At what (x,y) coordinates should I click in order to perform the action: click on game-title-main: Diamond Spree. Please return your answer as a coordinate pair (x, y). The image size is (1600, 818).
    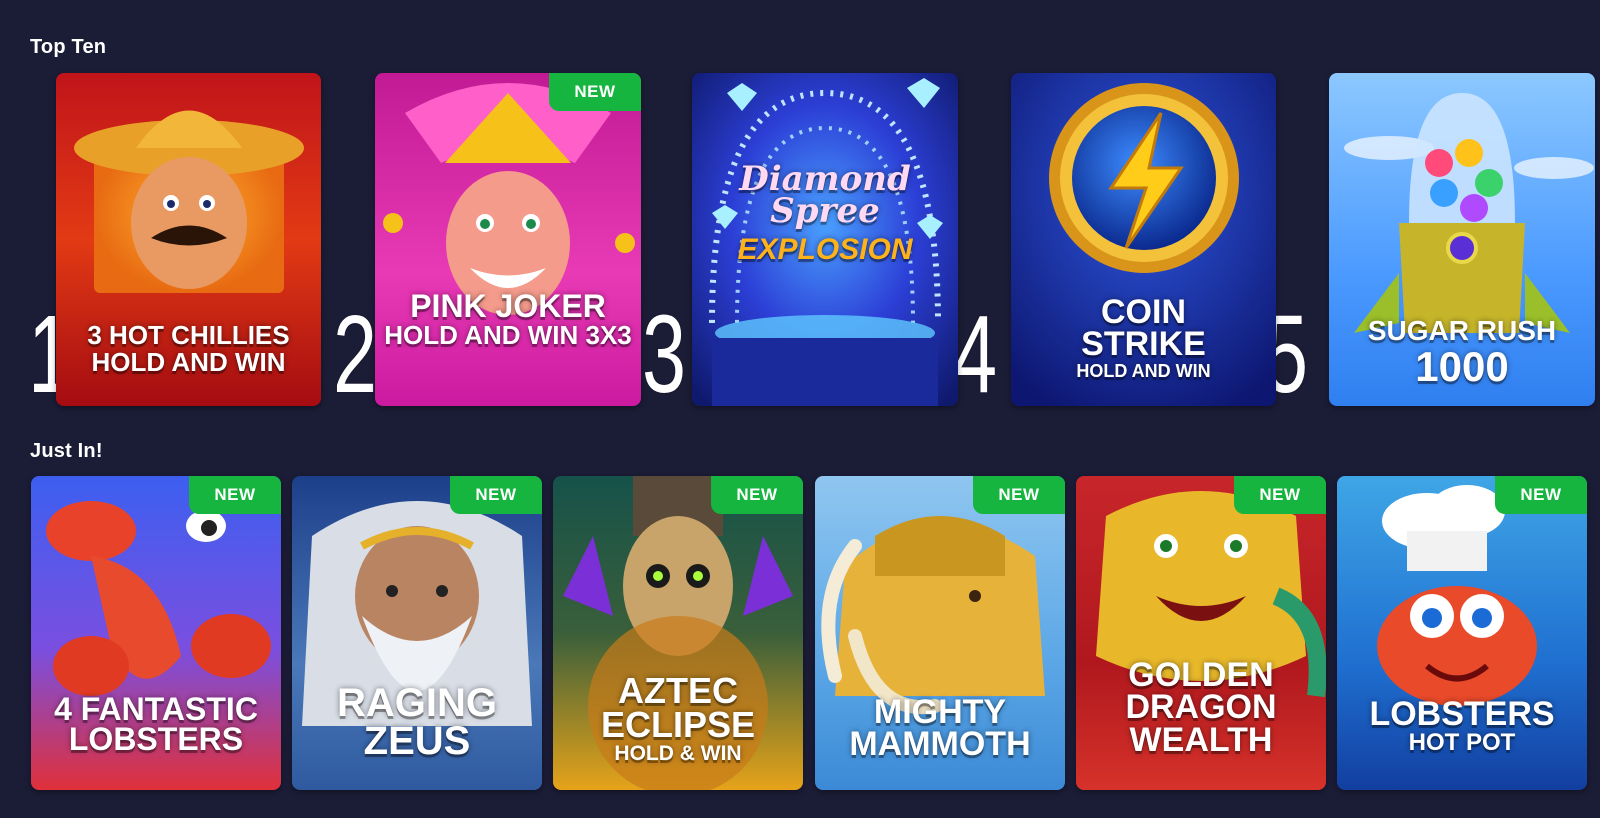
    Looking at the image, I should click on (825, 195).